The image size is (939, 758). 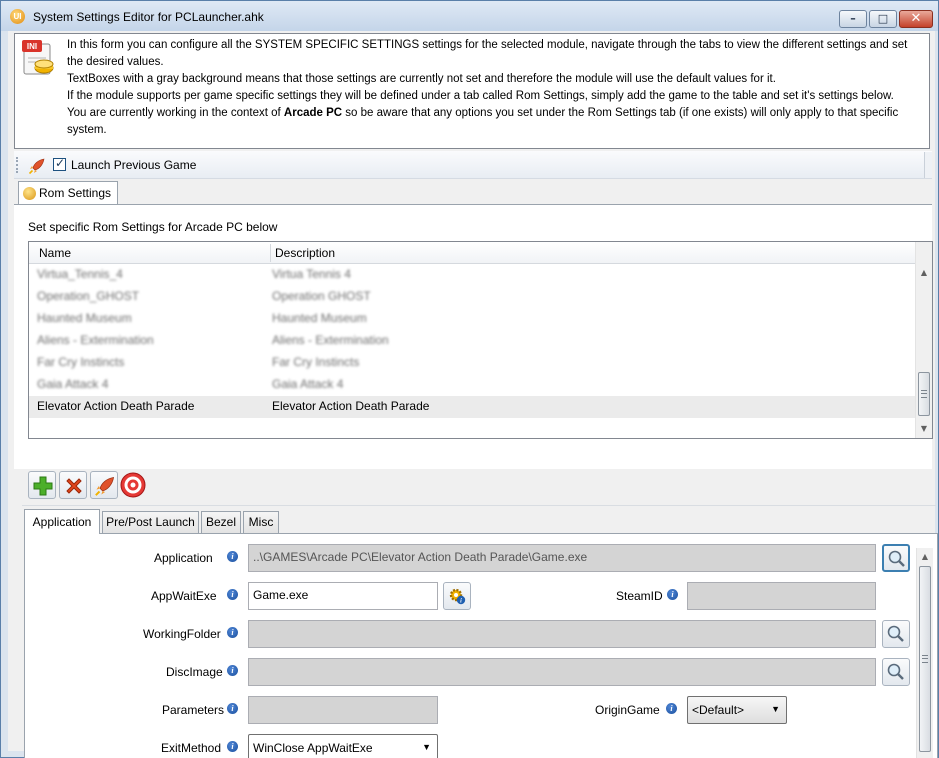 I want to click on cell-description: Haunted Museum, so click(x=319, y=318).